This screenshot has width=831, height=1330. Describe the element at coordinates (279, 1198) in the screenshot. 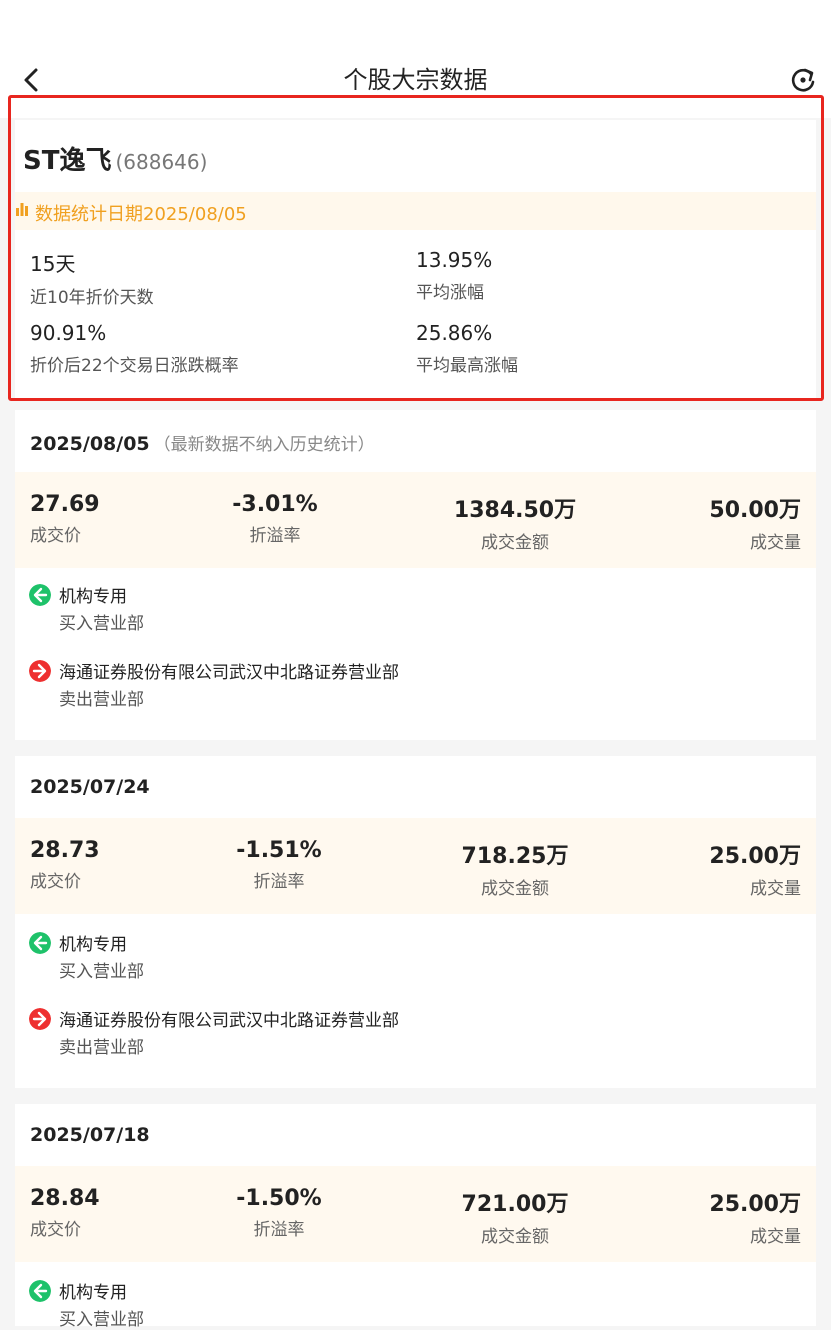

I see `stat-value: -1.50%` at that location.